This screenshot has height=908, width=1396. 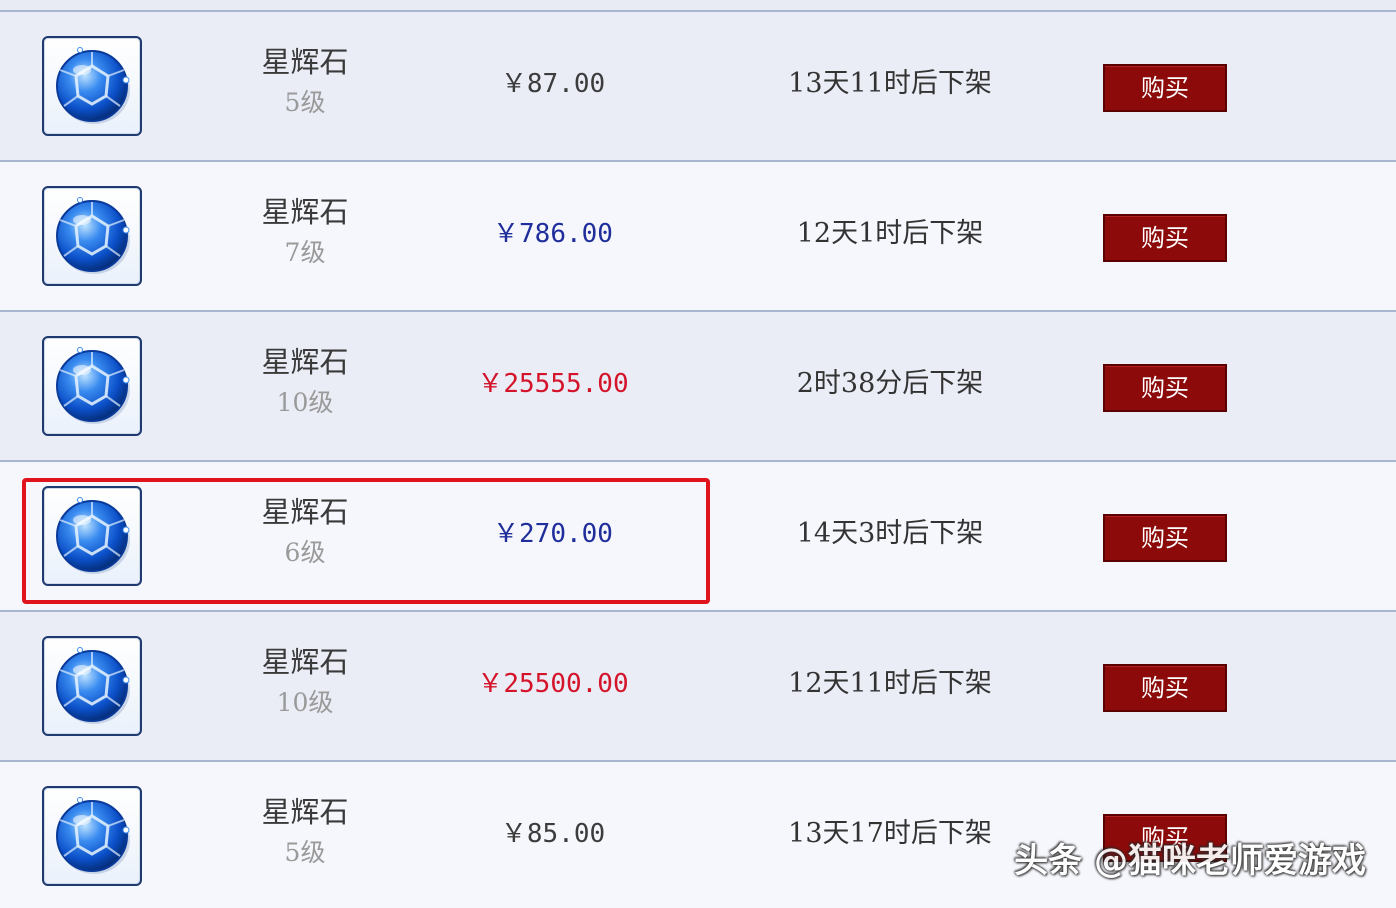 What do you see at coordinates (553, 234) in the screenshot?
I see `item-price: ￥786.00` at bounding box center [553, 234].